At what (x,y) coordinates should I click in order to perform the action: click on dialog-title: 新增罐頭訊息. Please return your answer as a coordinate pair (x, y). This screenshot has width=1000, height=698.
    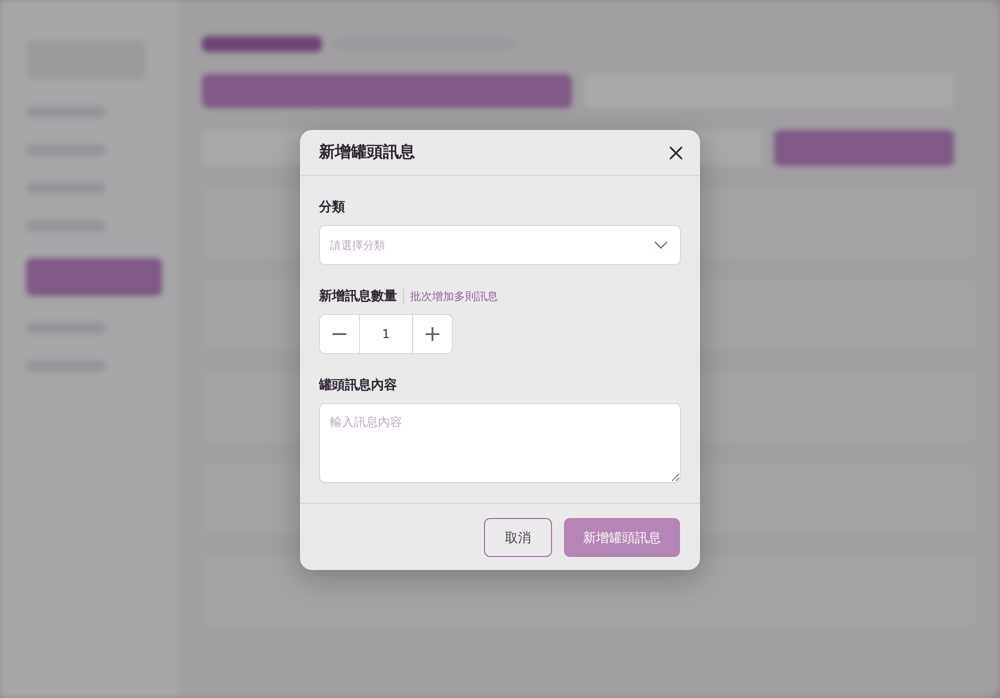
    Looking at the image, I should click on (367, 152).